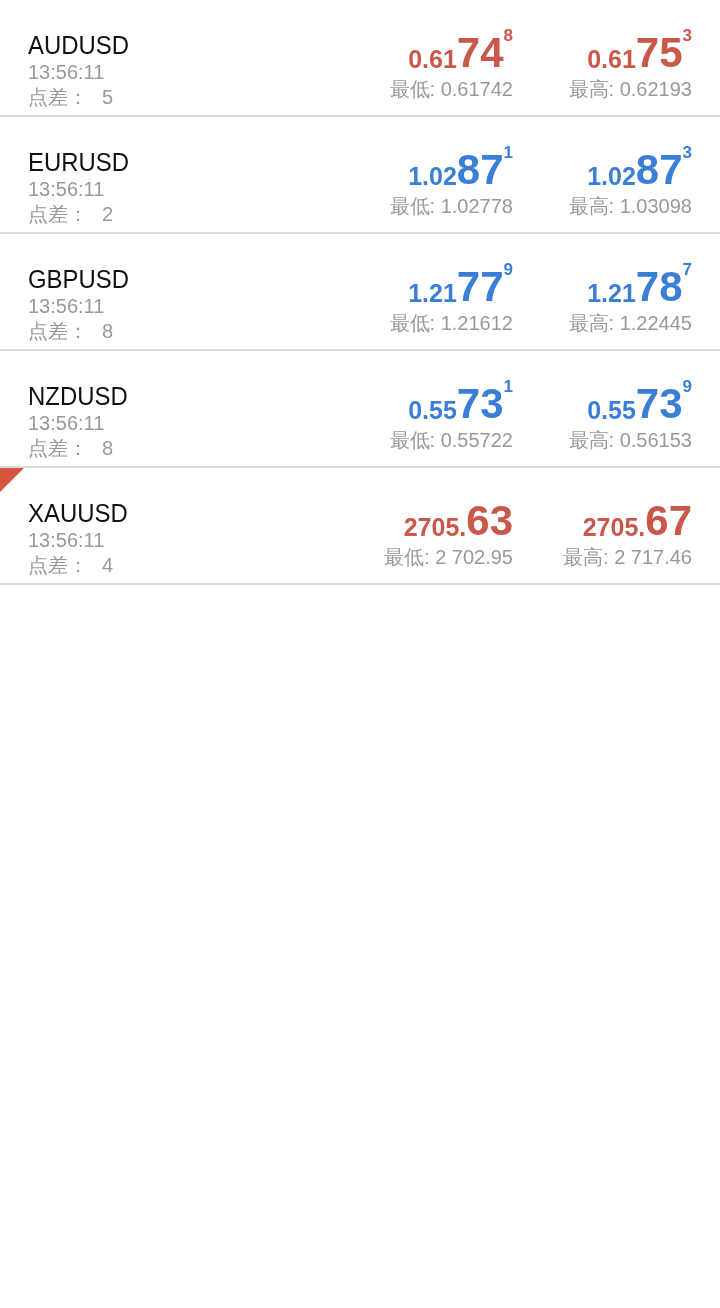  What do you see at coordinates (630, 440) in the screenshot?
I see `high-price: 最高: 0.56153` at bounding box center [630, 440].